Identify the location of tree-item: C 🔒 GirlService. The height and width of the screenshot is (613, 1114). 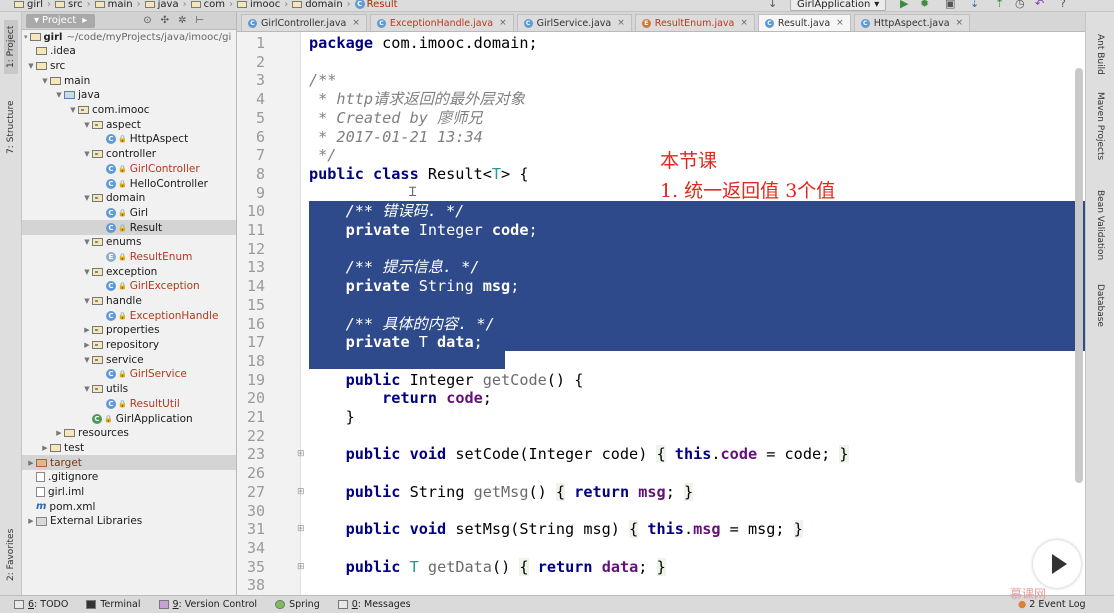
(129, 374).